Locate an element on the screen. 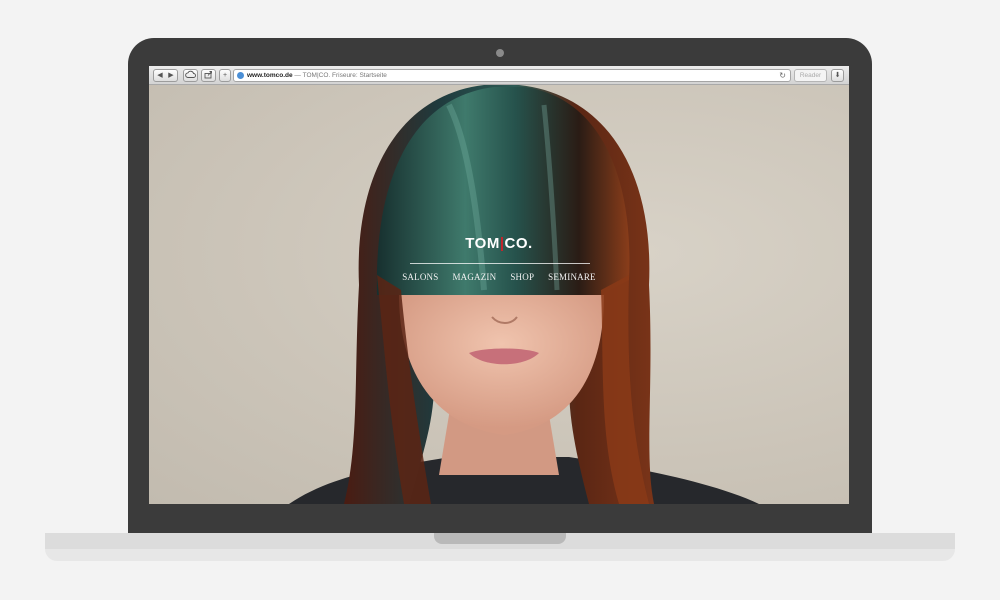  plus-icon: + is located at coordinates (225, 75).